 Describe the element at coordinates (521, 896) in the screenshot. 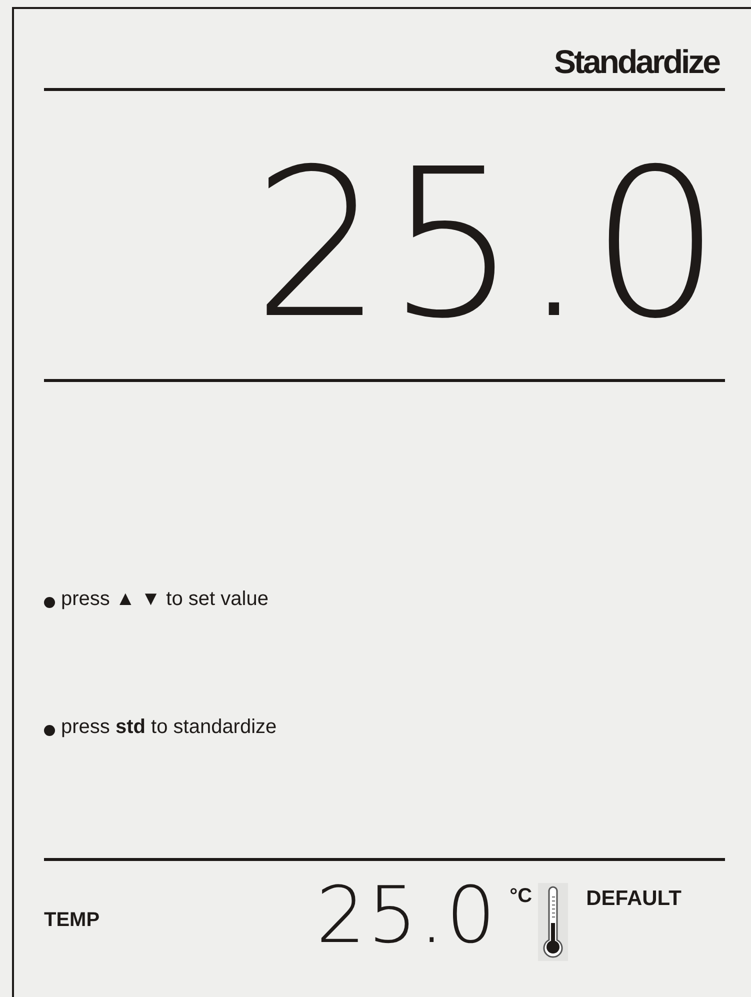

I see `unit-label: °C` at that location.